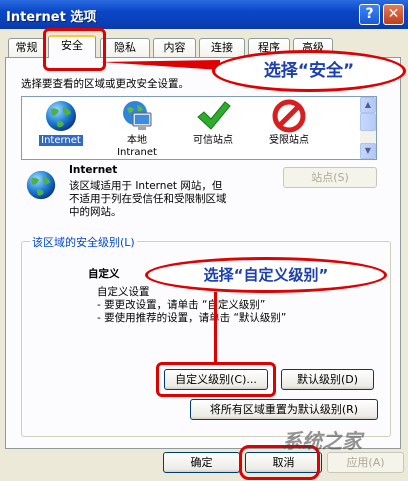 The width and height of the screenshot is (408, 481). Describe the element at coordinates (51, 17) in the screenshot. I see `window-title: Internet 选项` at that location.